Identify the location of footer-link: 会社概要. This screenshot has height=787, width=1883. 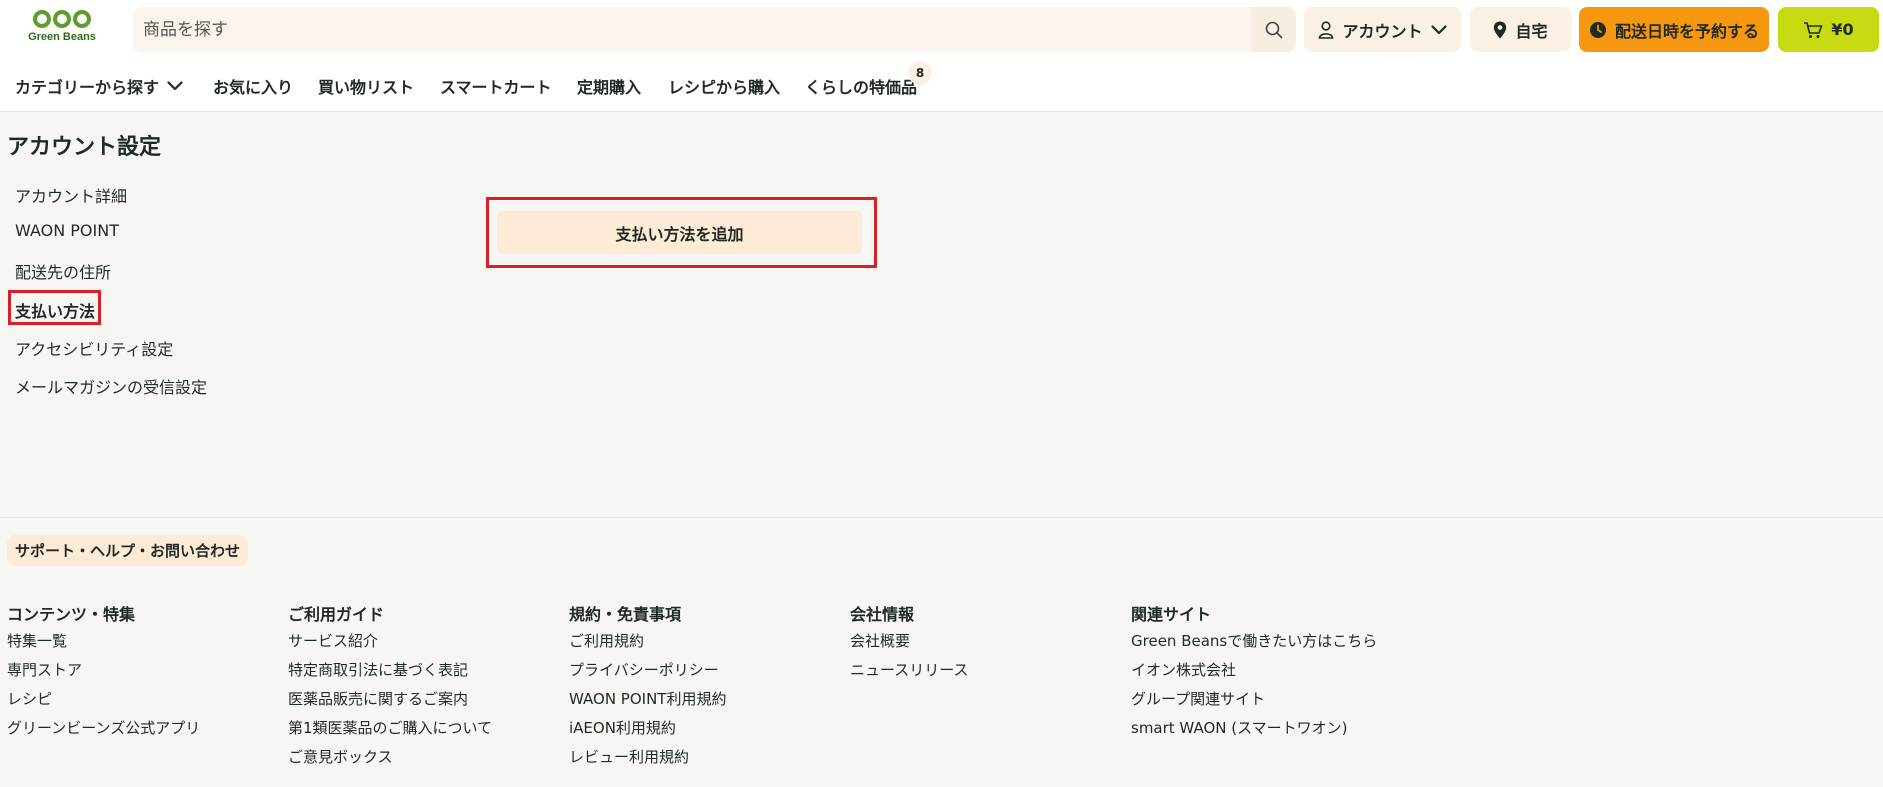
(909, 641).